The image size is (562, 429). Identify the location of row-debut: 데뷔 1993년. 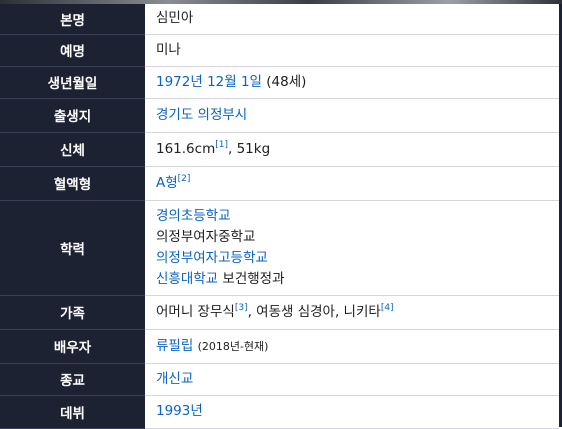
(279, 412).